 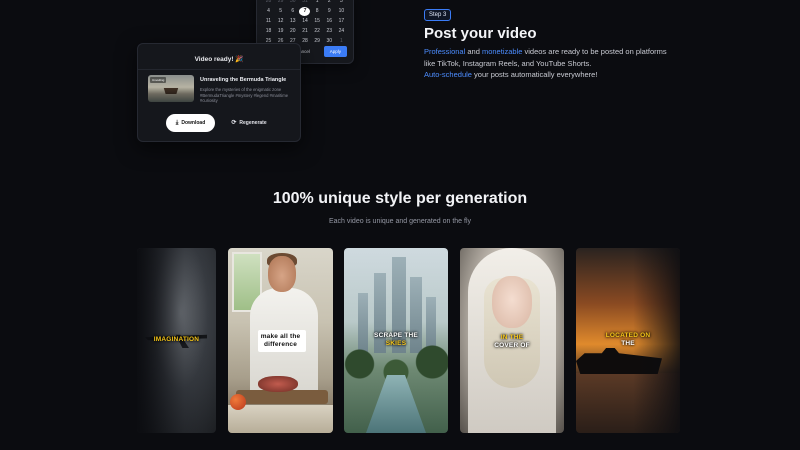 What do you see at coordinates (448, 74) in the screenshot?
I see `highlight-auto-schedule: Auto-schedule` at bounding box center [448, 74].